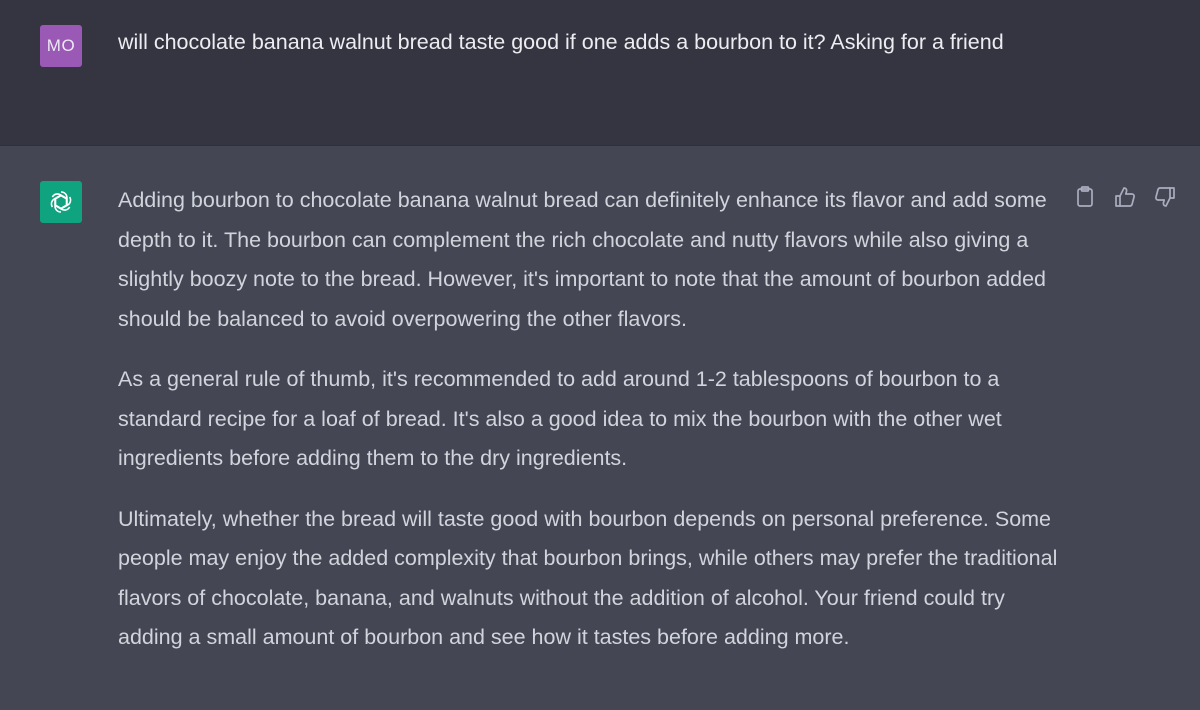  I want to click on clipboard-icon, so click(1085, 196).